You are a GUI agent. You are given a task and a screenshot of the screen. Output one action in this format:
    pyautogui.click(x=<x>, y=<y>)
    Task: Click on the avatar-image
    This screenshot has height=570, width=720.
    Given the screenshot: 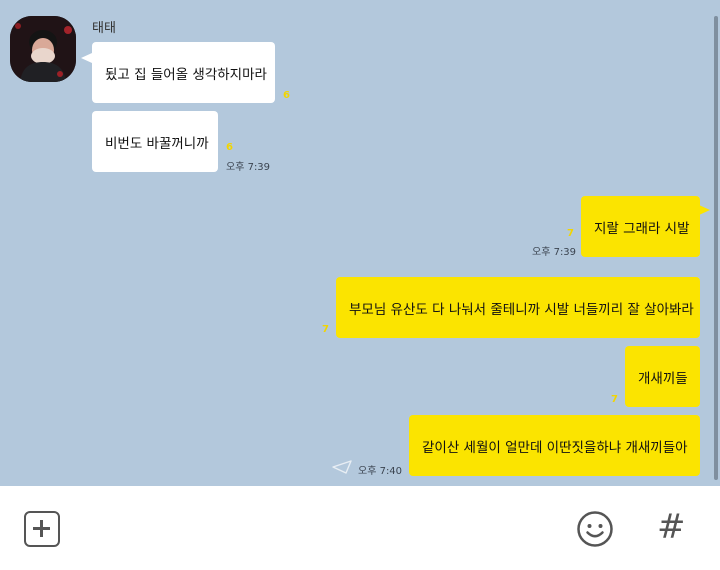 What is the action you would take?
    pyautogui.click(x=43, y=49)
    